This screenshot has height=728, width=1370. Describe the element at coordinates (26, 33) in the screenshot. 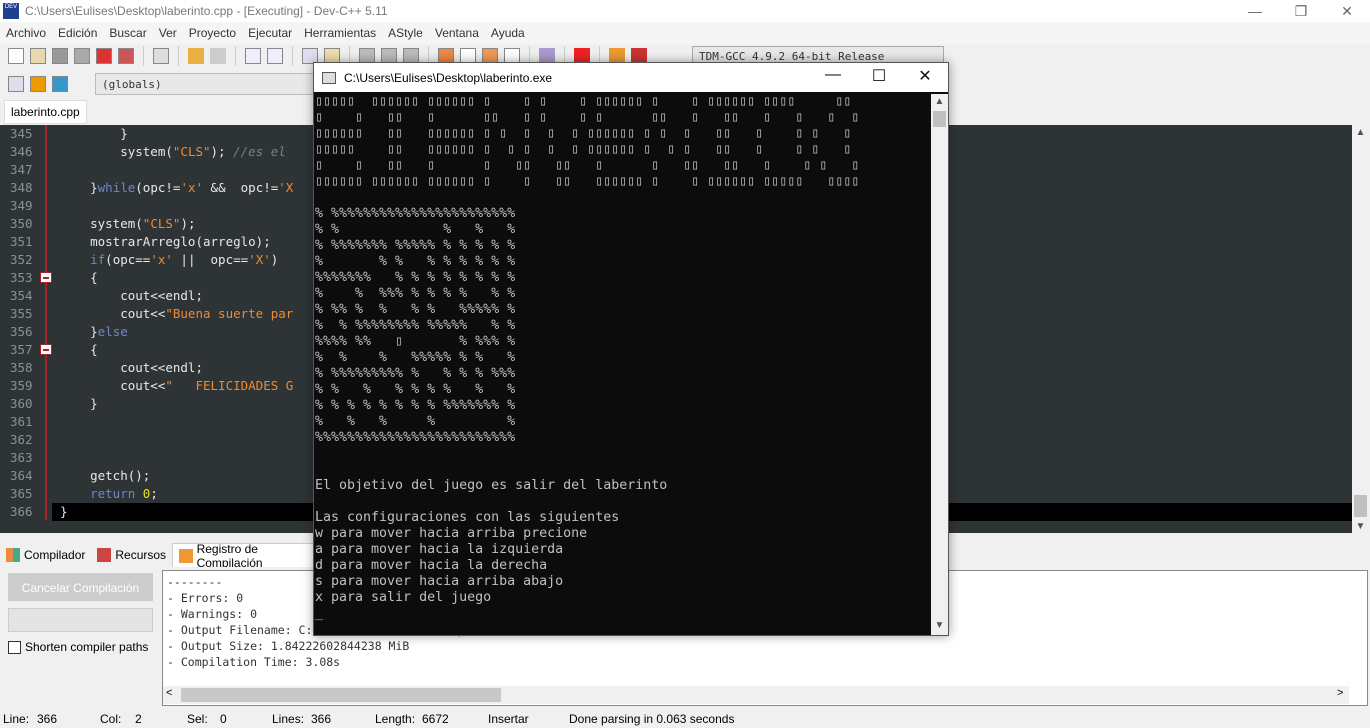

I see `menu-archivo: Archivo` at that location.